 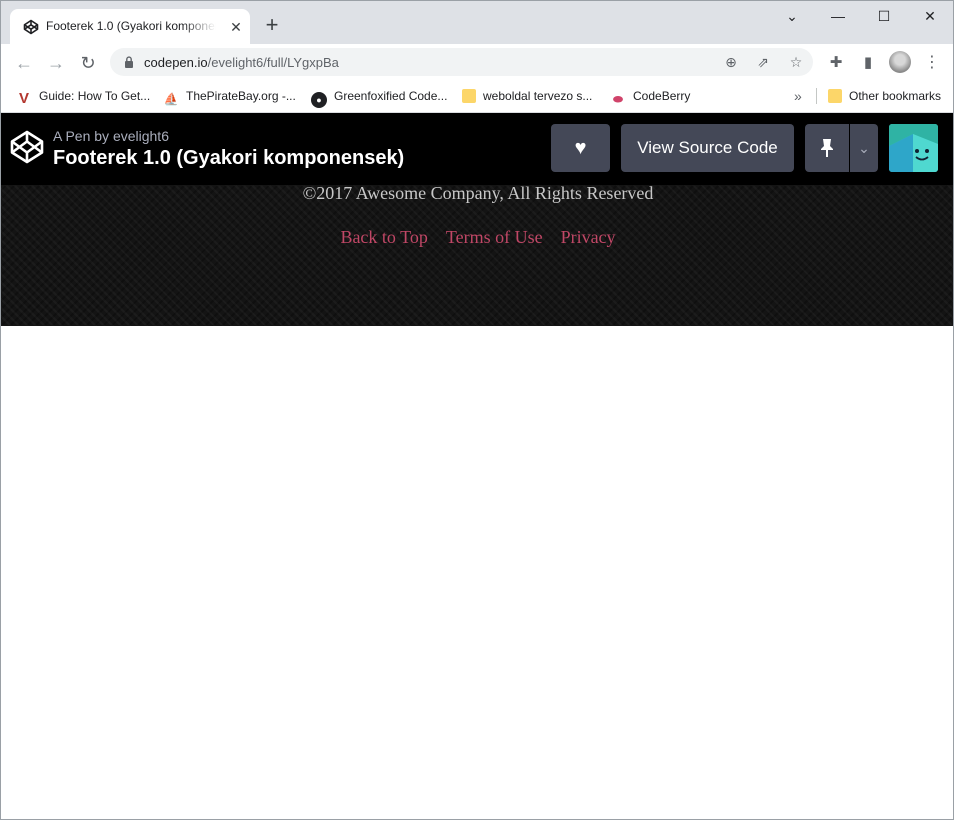 What do you see at coordinates (838, 16) in the screenshot?
I see `minimize-button: —` at bounding box center [838, 16].